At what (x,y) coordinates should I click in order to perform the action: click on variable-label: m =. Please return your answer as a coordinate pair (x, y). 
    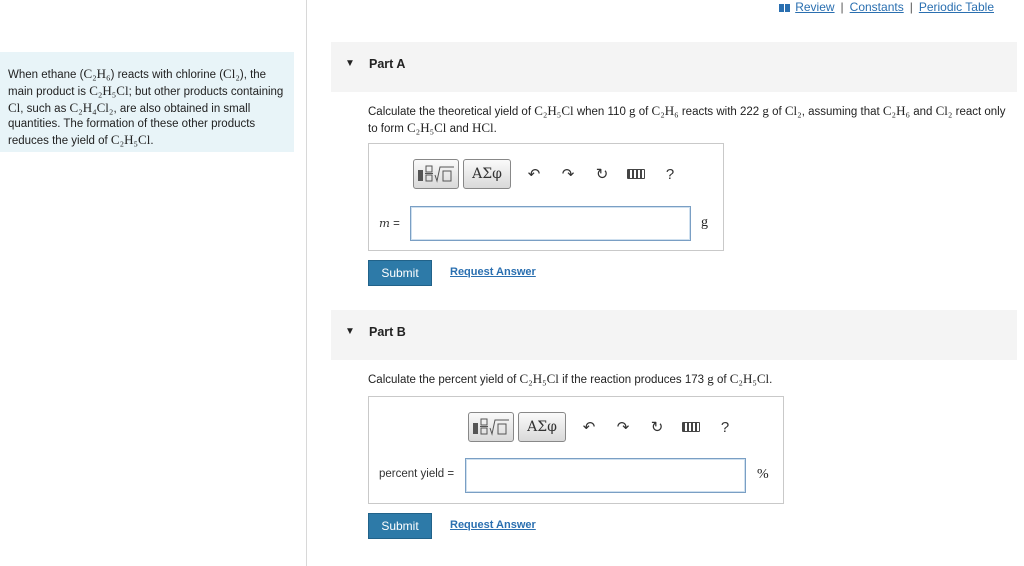
    Looking at the image, I should click on (389, 223).